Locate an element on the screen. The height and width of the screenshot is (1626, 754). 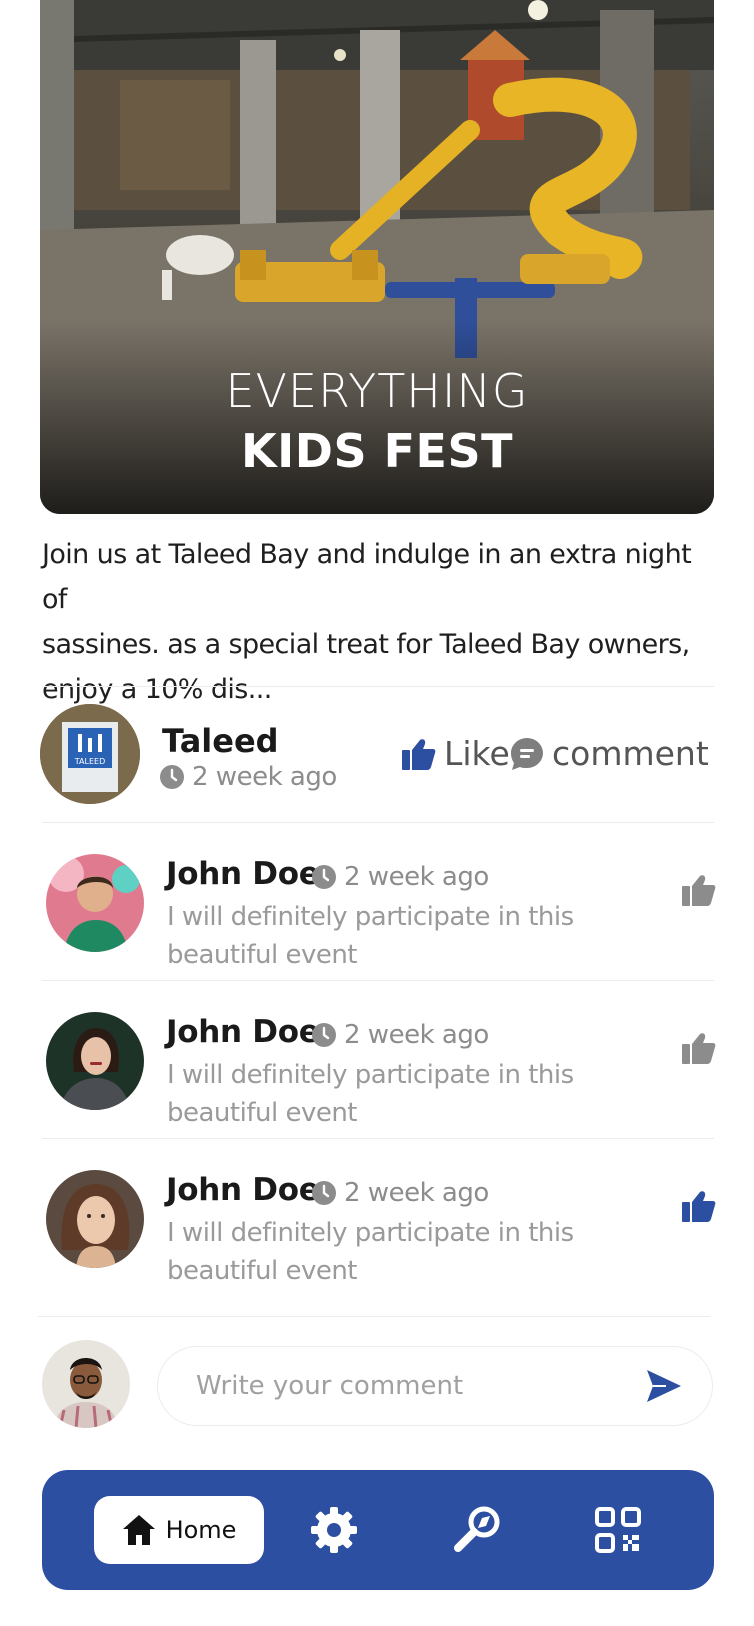
like-button: Like is located at coordinates (456, 753).